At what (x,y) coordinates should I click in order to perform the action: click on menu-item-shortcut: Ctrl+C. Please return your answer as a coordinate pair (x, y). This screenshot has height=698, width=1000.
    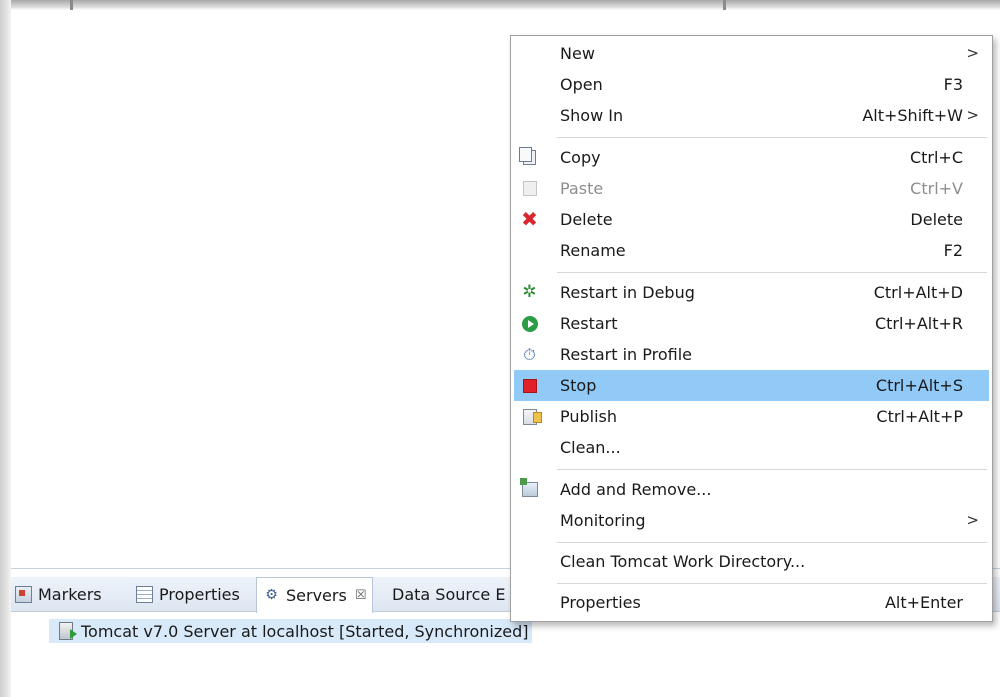
    Looking at the image, I should click on (936, 157).